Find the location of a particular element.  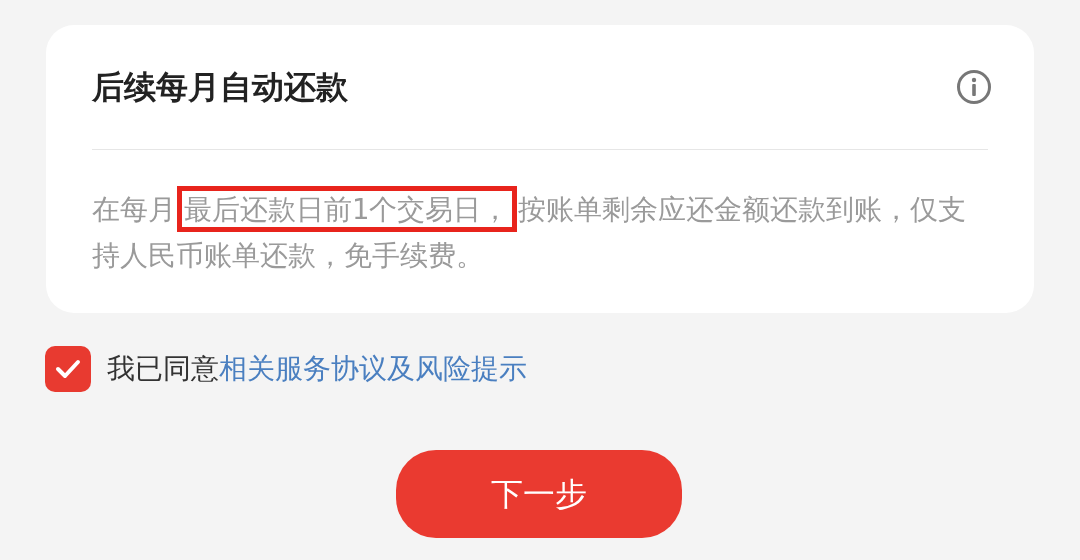

next-button: 下一步 is located at coordinates (538, 494).